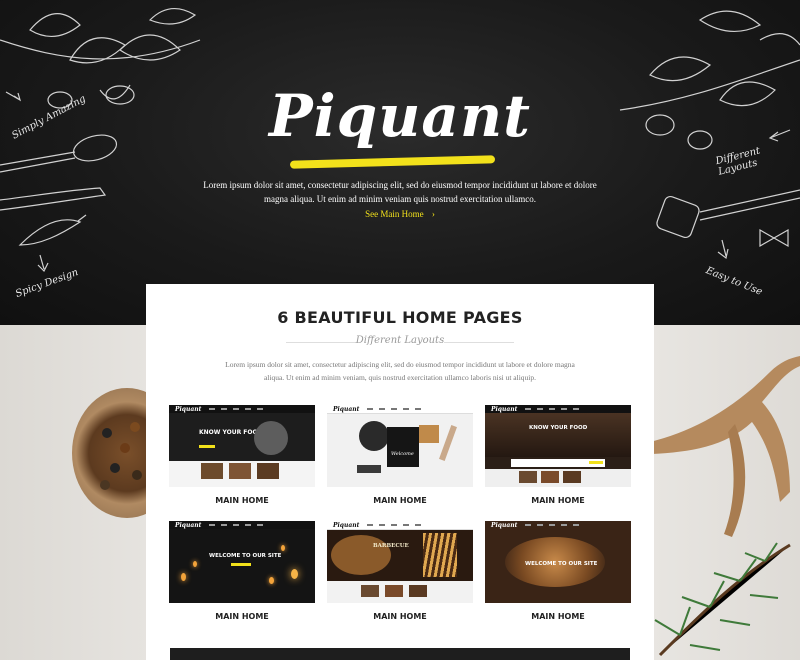 Image resolution: width=800 pixels, height=660 pixels. What do you see at coordinates (596, 462) in the screenshot?
I see `reservation-button` at bounding box center [596, 462].